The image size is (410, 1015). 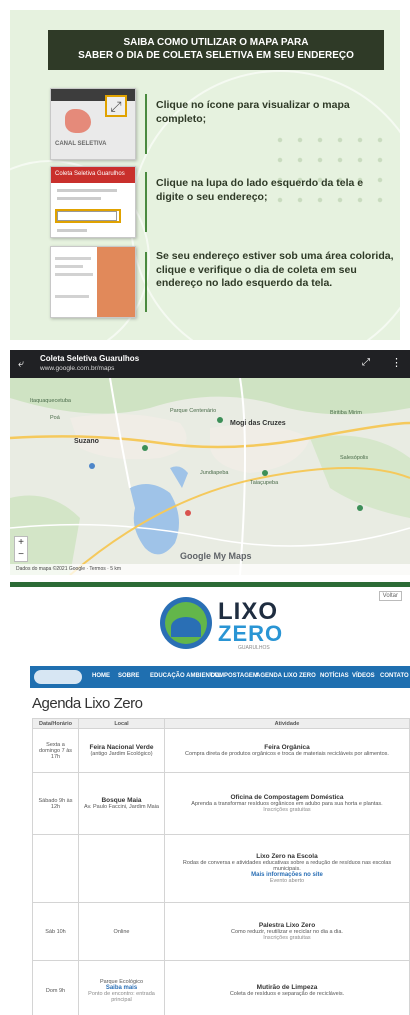 What do you see at coordinates (287, 723) in the screenshot?
I see `column-header: Atividade` at bounding box center [287, 723].